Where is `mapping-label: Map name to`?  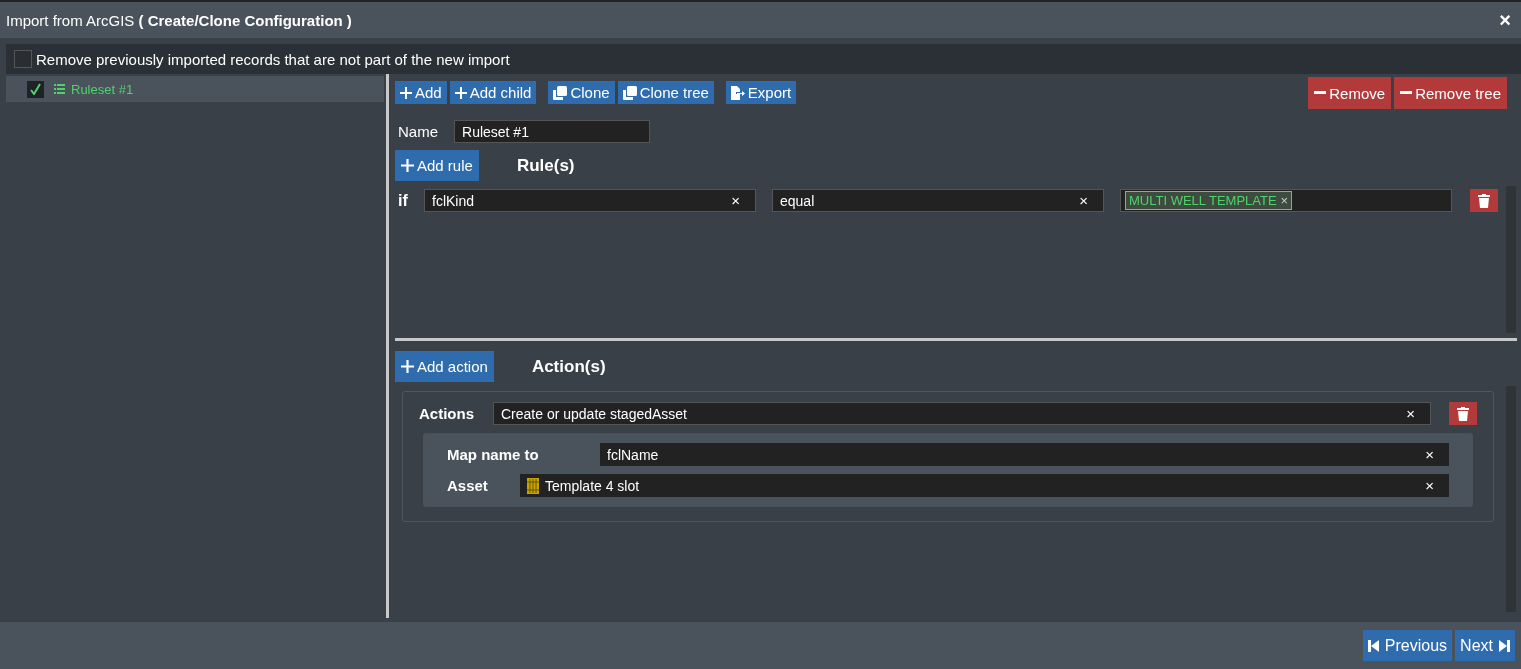
mapping-label: Map name to is located at coordinates (493, 454).